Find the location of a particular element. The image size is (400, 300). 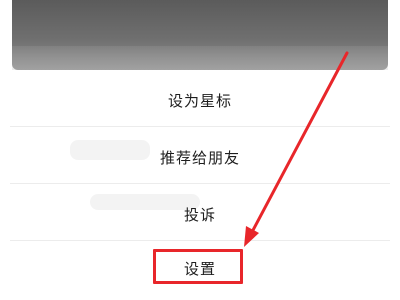

menu-item-complain: 投诉 is located at coordinates (200, 214).